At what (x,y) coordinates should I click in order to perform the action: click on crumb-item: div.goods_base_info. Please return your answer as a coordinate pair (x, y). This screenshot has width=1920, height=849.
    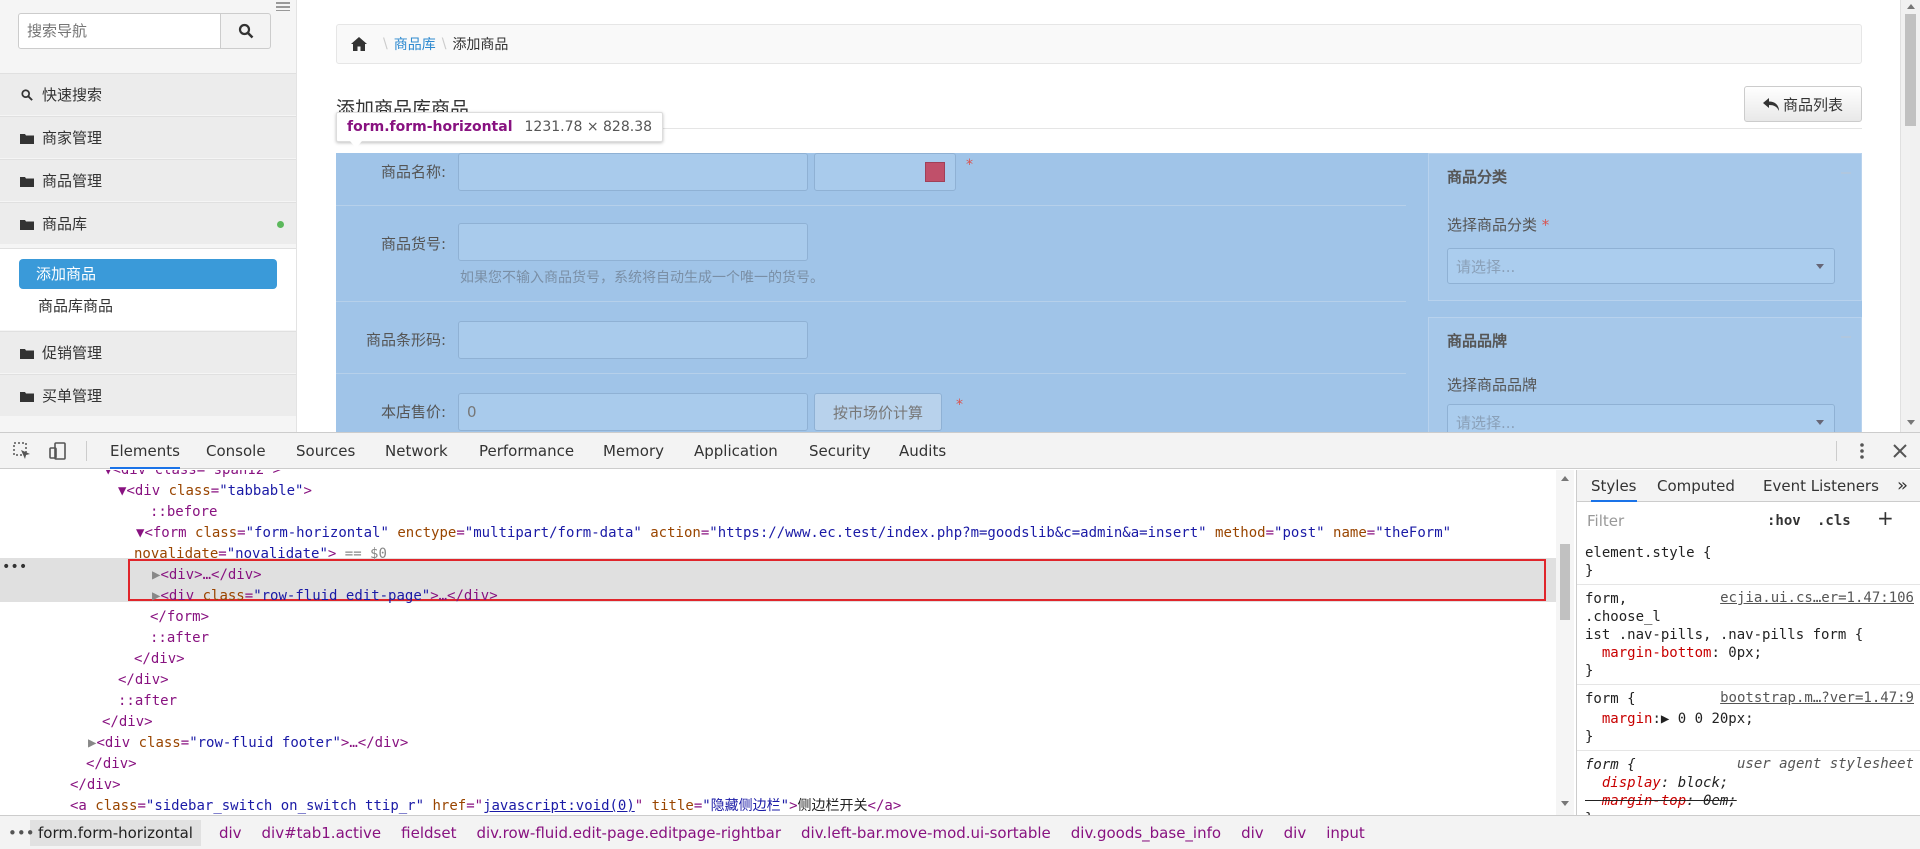
    Looking at the image, I should click on (1146, 833).